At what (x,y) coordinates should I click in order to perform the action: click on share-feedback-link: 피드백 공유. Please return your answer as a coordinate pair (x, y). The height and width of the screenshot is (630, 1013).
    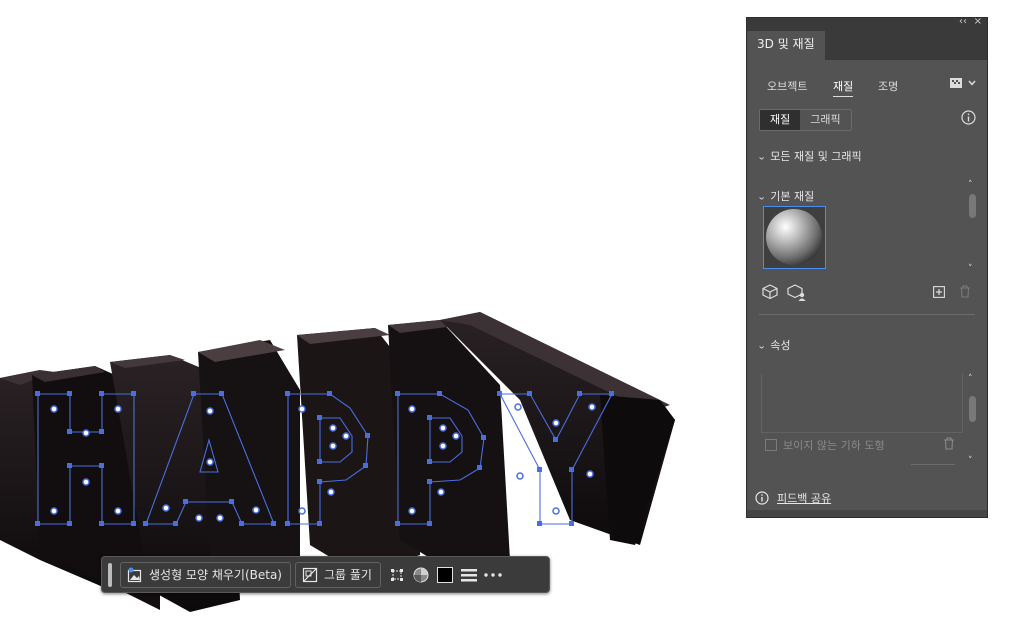
    Looking at the image, I should click on (793, 498).